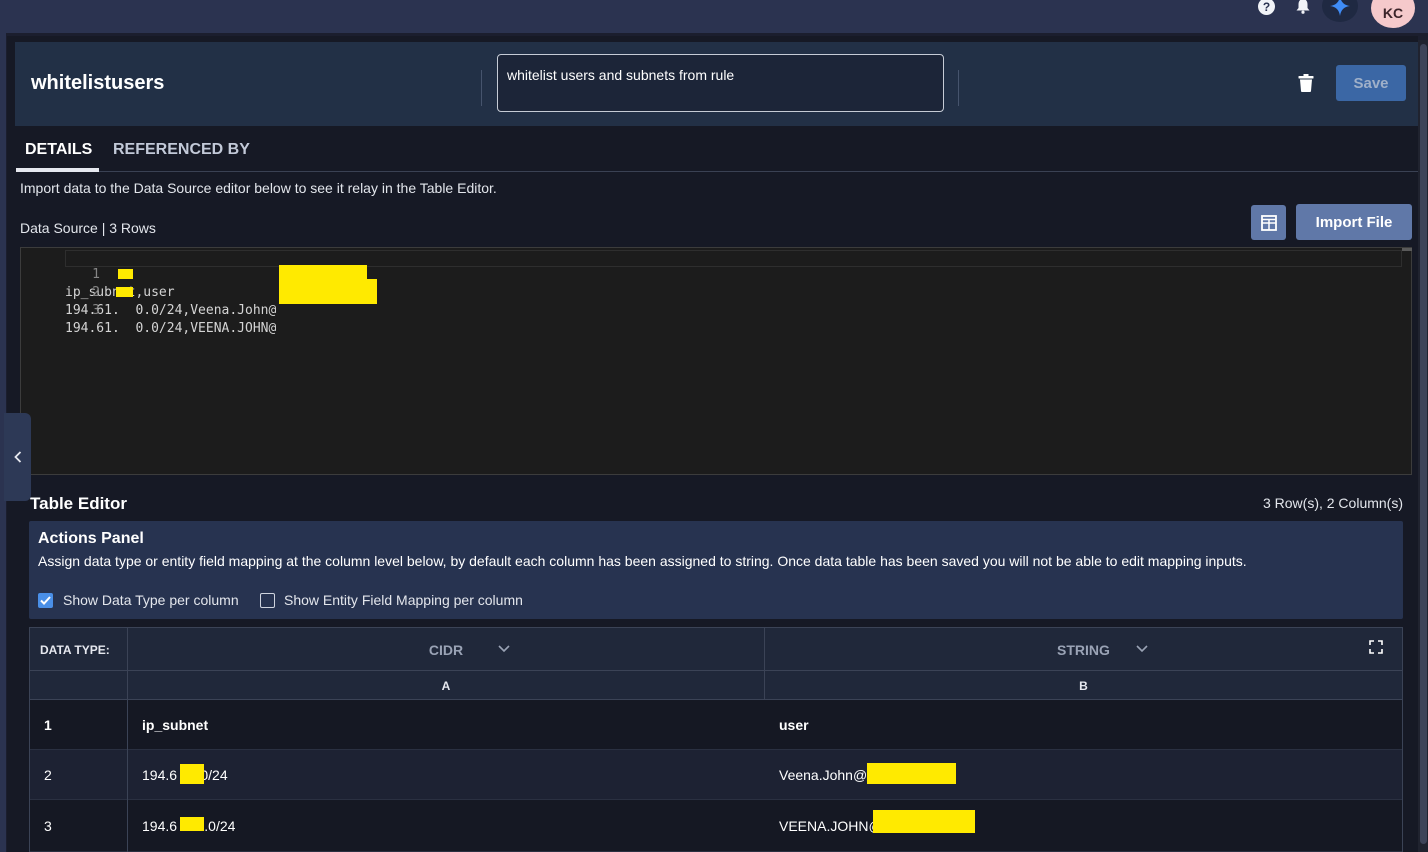 The width and height of the screenshot is (1428, 852). I want to click on row-number: 3, so click(48, 826).